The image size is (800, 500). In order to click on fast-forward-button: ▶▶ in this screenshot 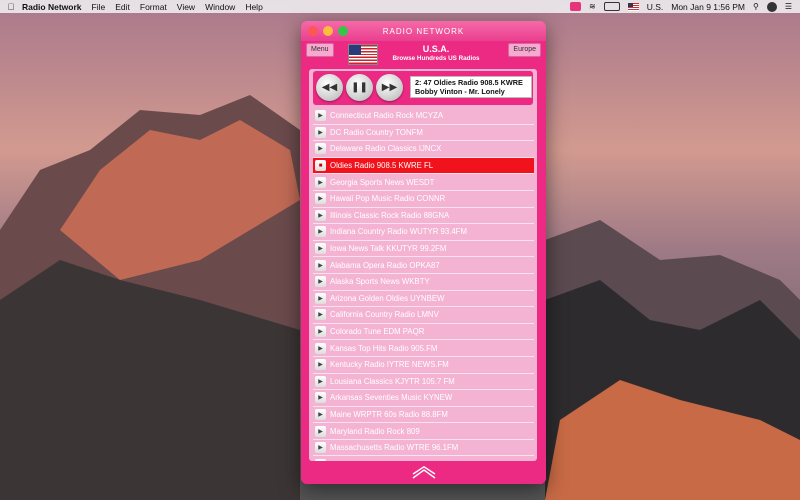, I will do `click(389, 87)`.